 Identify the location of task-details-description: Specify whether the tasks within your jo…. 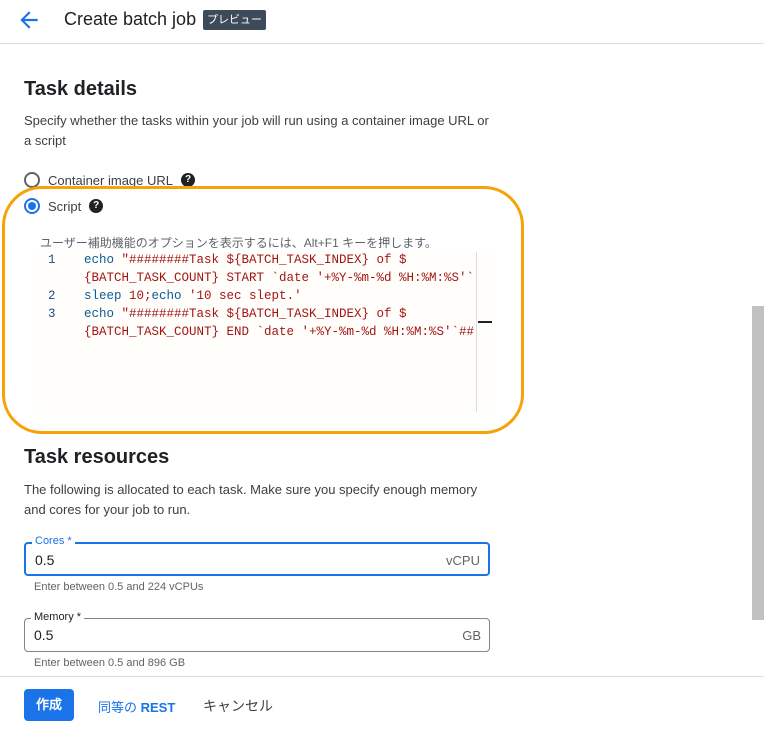
(256, 130).